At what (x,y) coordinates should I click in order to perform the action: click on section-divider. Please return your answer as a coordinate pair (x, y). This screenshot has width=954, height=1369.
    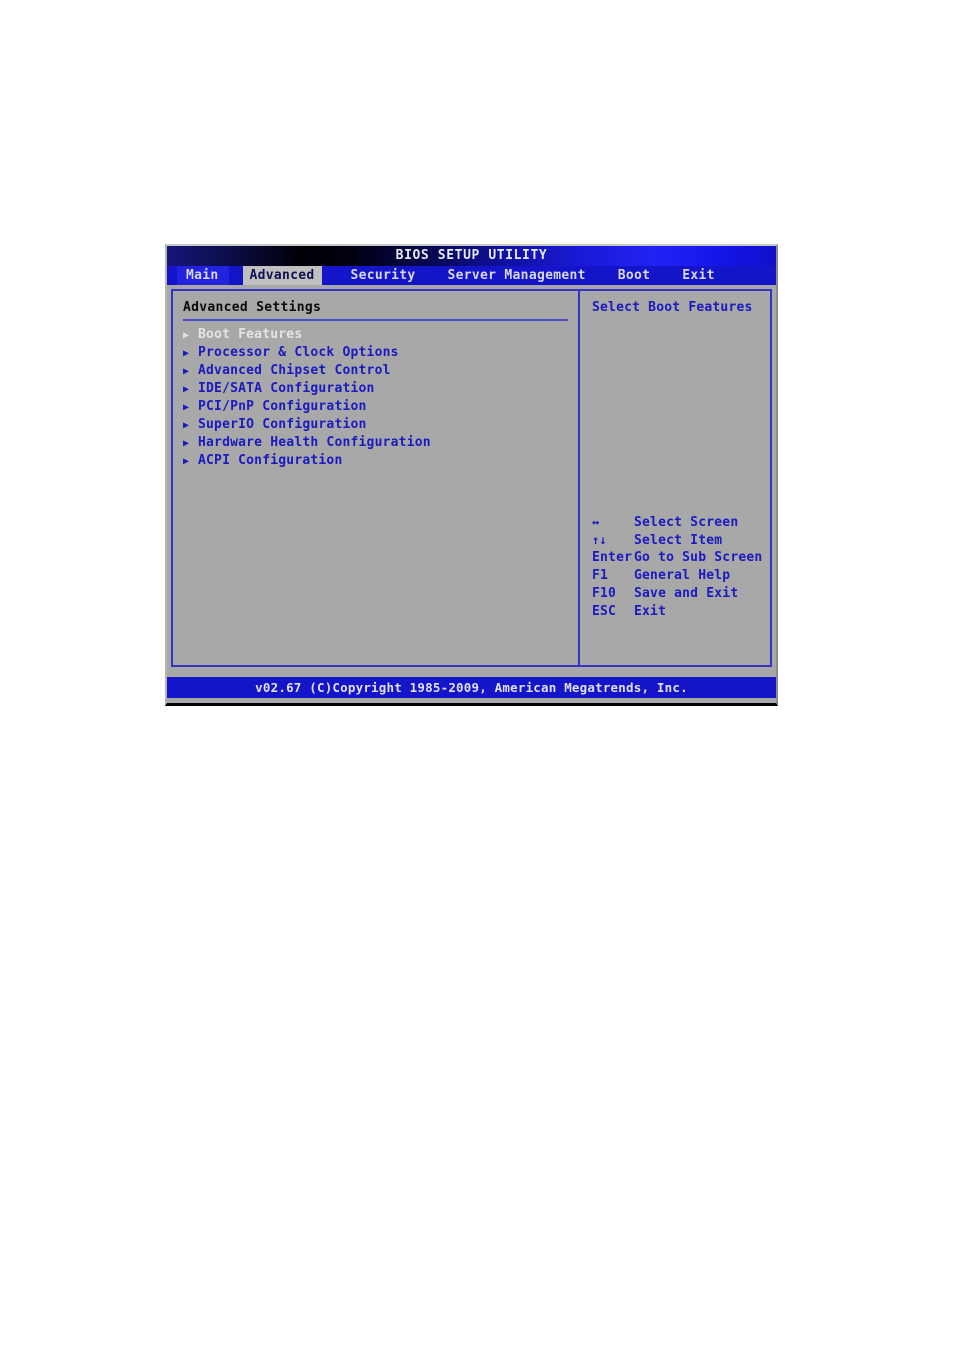
    Looking at the image, I should click on (375, 320).